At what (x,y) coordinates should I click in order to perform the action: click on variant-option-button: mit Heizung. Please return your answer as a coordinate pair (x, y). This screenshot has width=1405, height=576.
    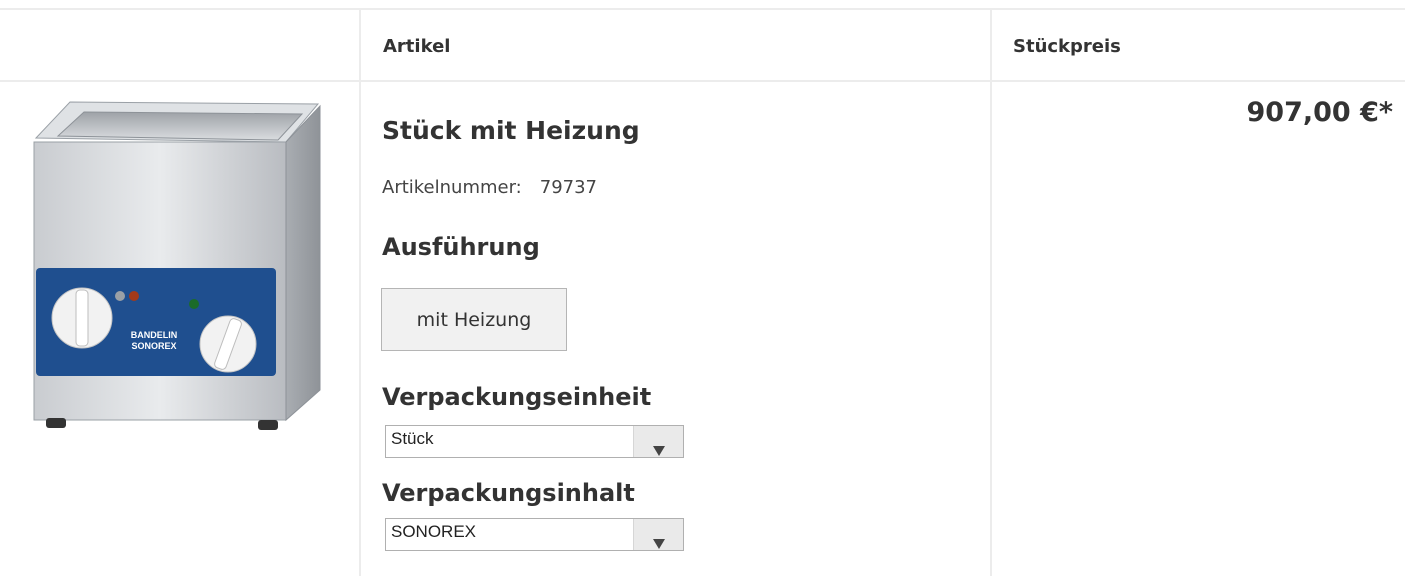
    Looking at the image, I should click on (474, 319).